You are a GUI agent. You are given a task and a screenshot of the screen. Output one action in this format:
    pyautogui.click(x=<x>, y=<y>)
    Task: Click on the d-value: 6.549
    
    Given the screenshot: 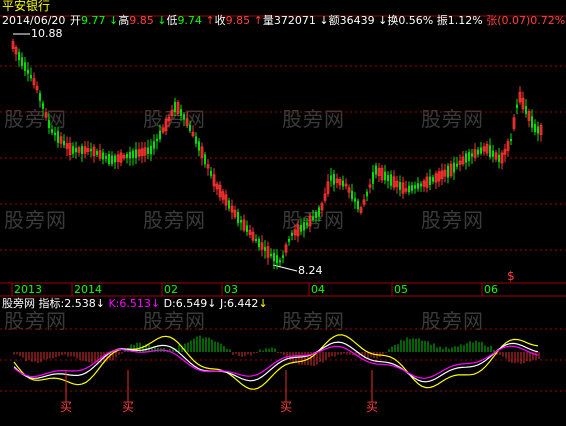 What is the action you would take?
    pyautogui.click(x=191, y=303)
    